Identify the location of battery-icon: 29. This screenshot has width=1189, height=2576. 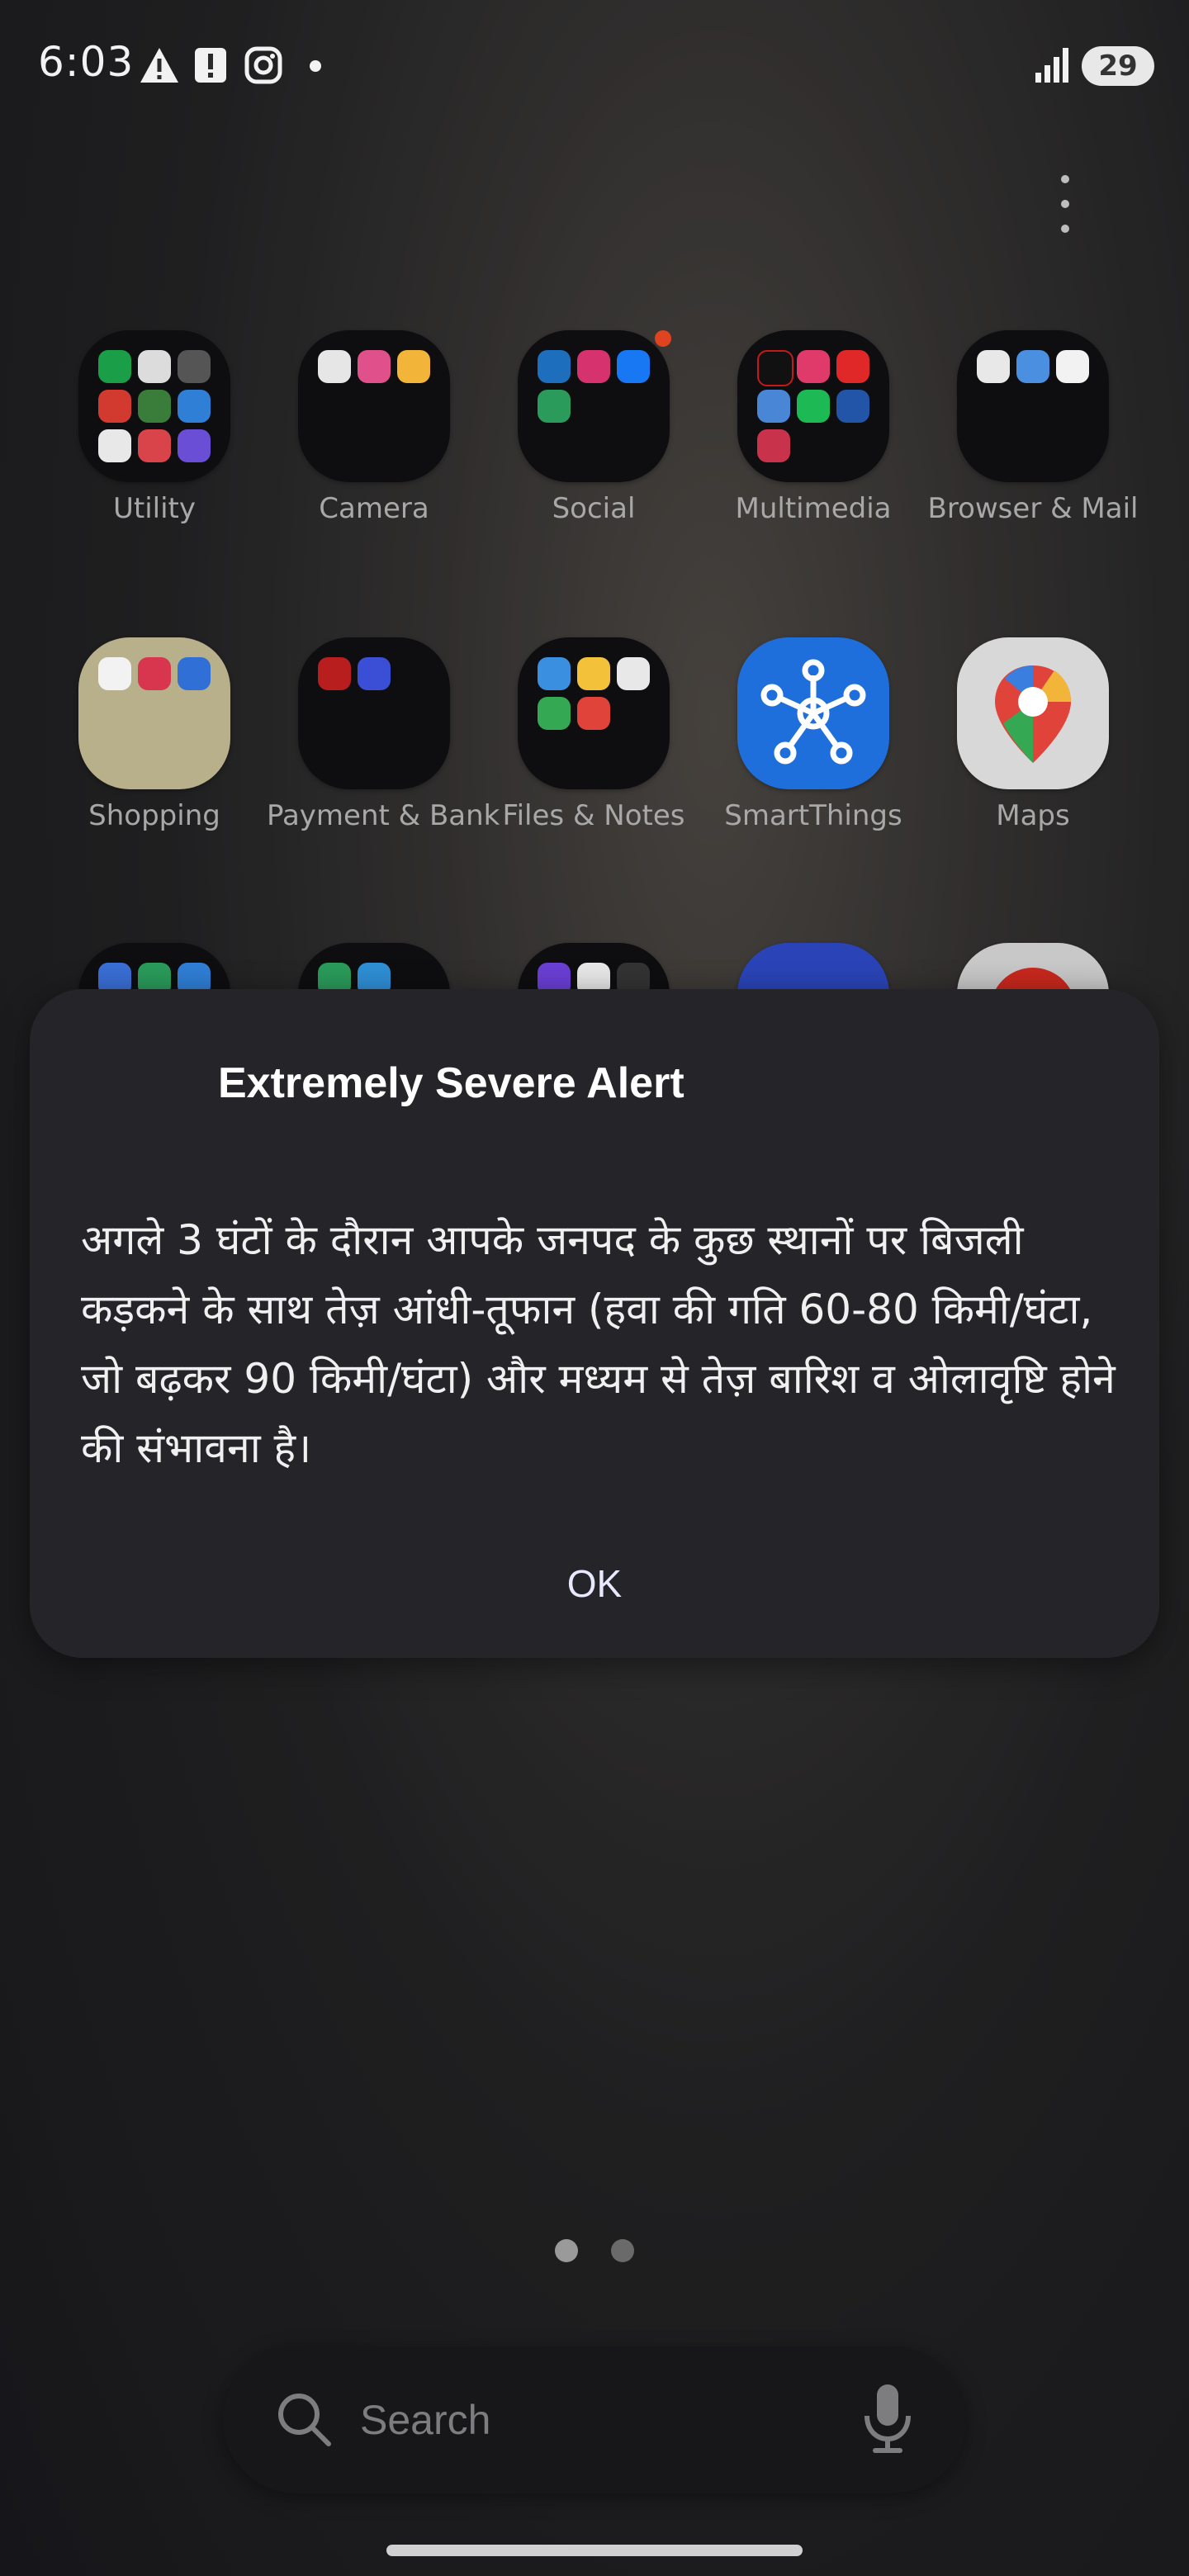
(1118, 66).